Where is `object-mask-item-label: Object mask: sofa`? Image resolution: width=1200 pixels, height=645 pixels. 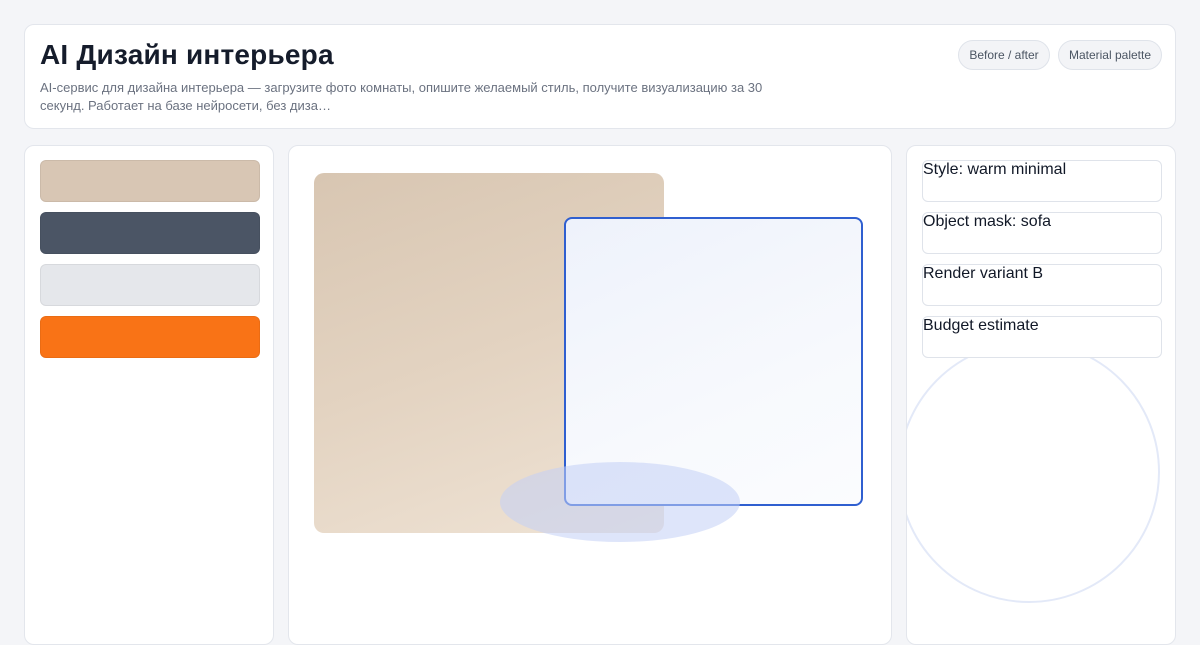 object-mask-item-label: Object mask: sofa is located at coordinates (987, 221).